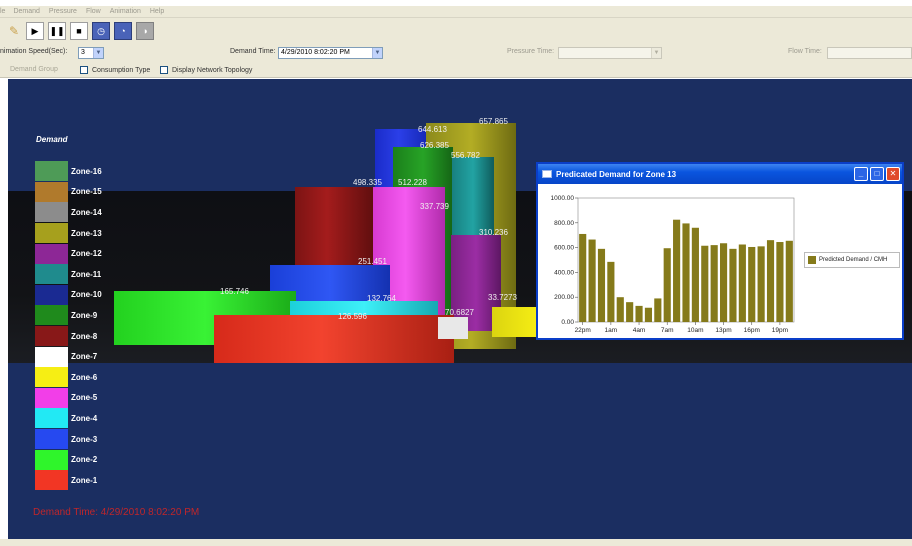 This screenshot has height=546, width=912. Describe the element at coordinates (91, 53) in the screenshot. I see `animation-speed-select: 3 ▼` at that location.